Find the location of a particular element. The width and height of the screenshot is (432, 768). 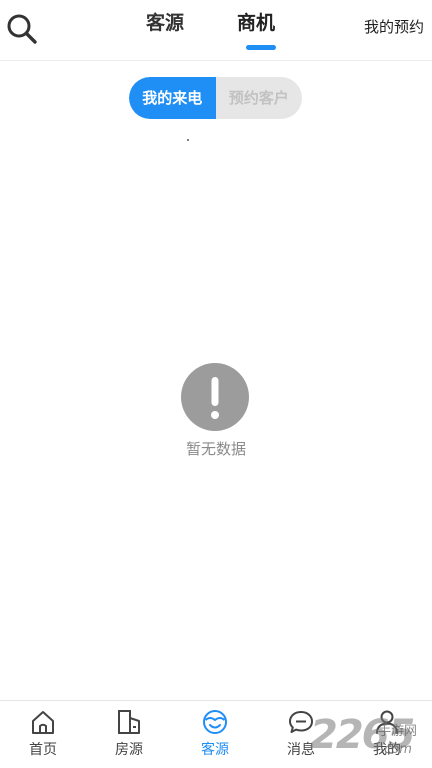

nav-item-profile: 我的 is located at coordinates (387, 734).